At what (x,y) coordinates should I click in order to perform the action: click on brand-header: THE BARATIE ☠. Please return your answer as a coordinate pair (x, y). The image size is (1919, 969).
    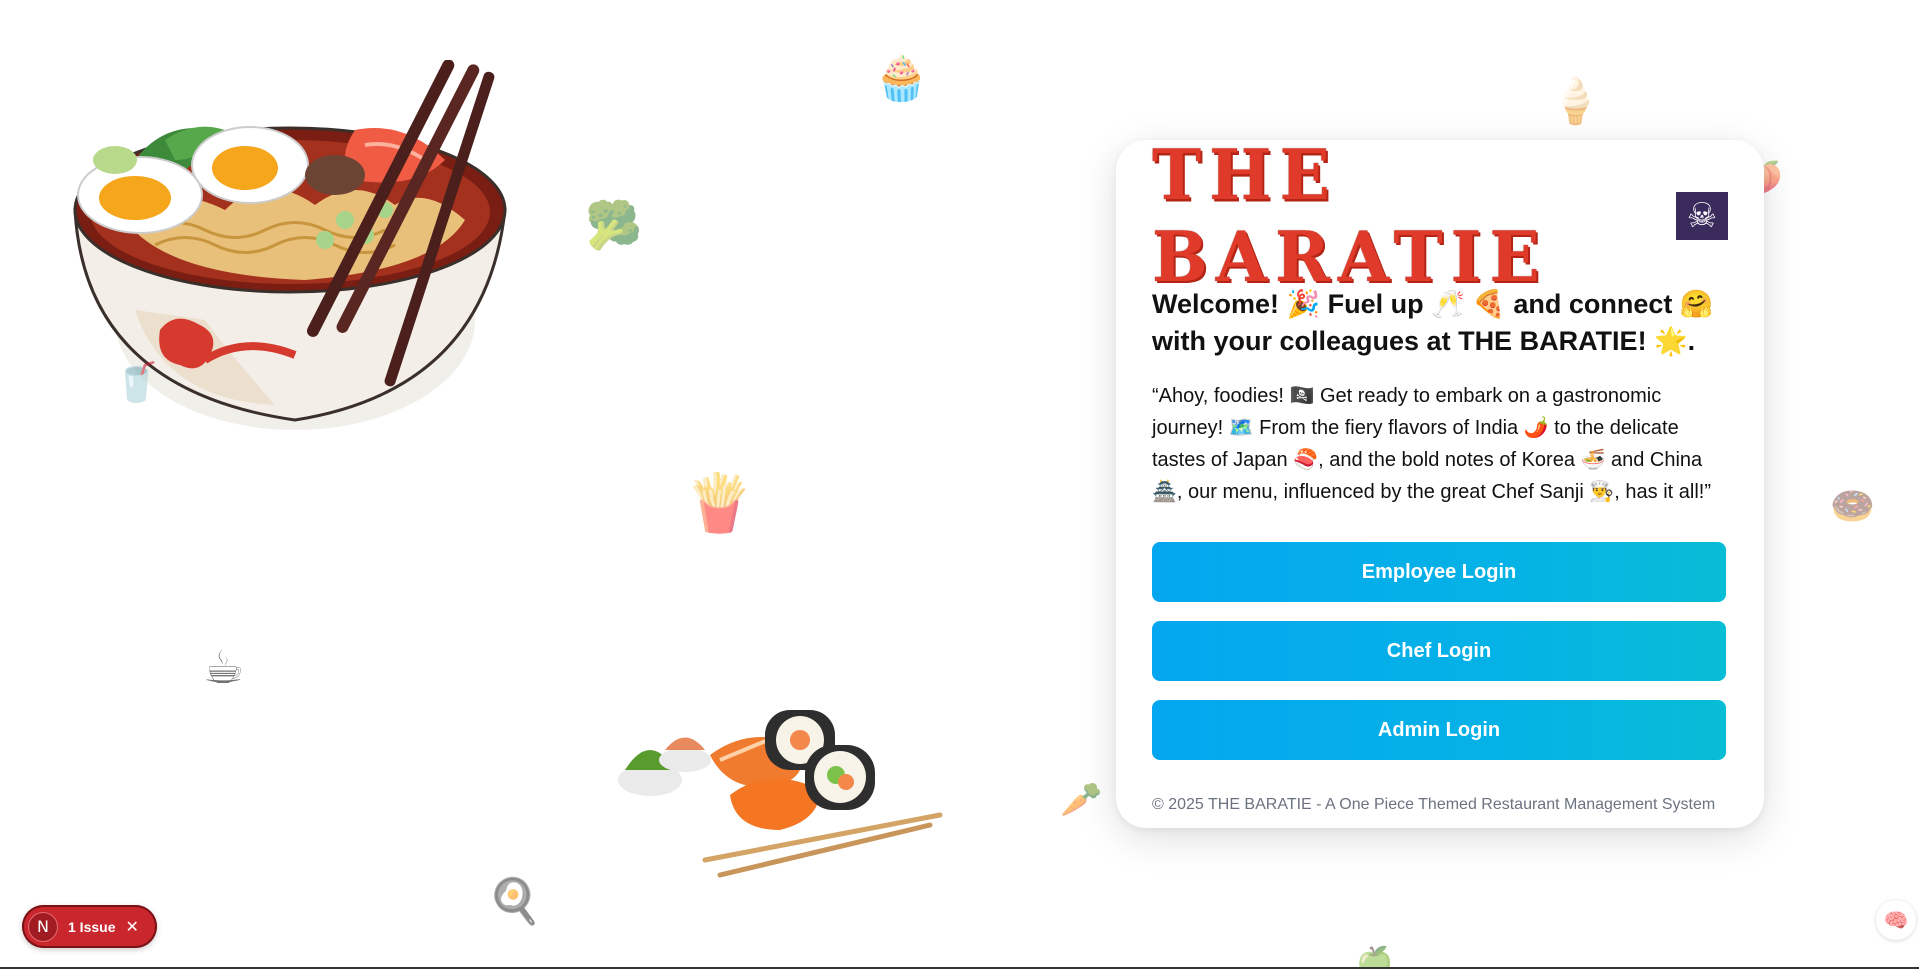
    Looking at the image, I should click on (1440, 216).